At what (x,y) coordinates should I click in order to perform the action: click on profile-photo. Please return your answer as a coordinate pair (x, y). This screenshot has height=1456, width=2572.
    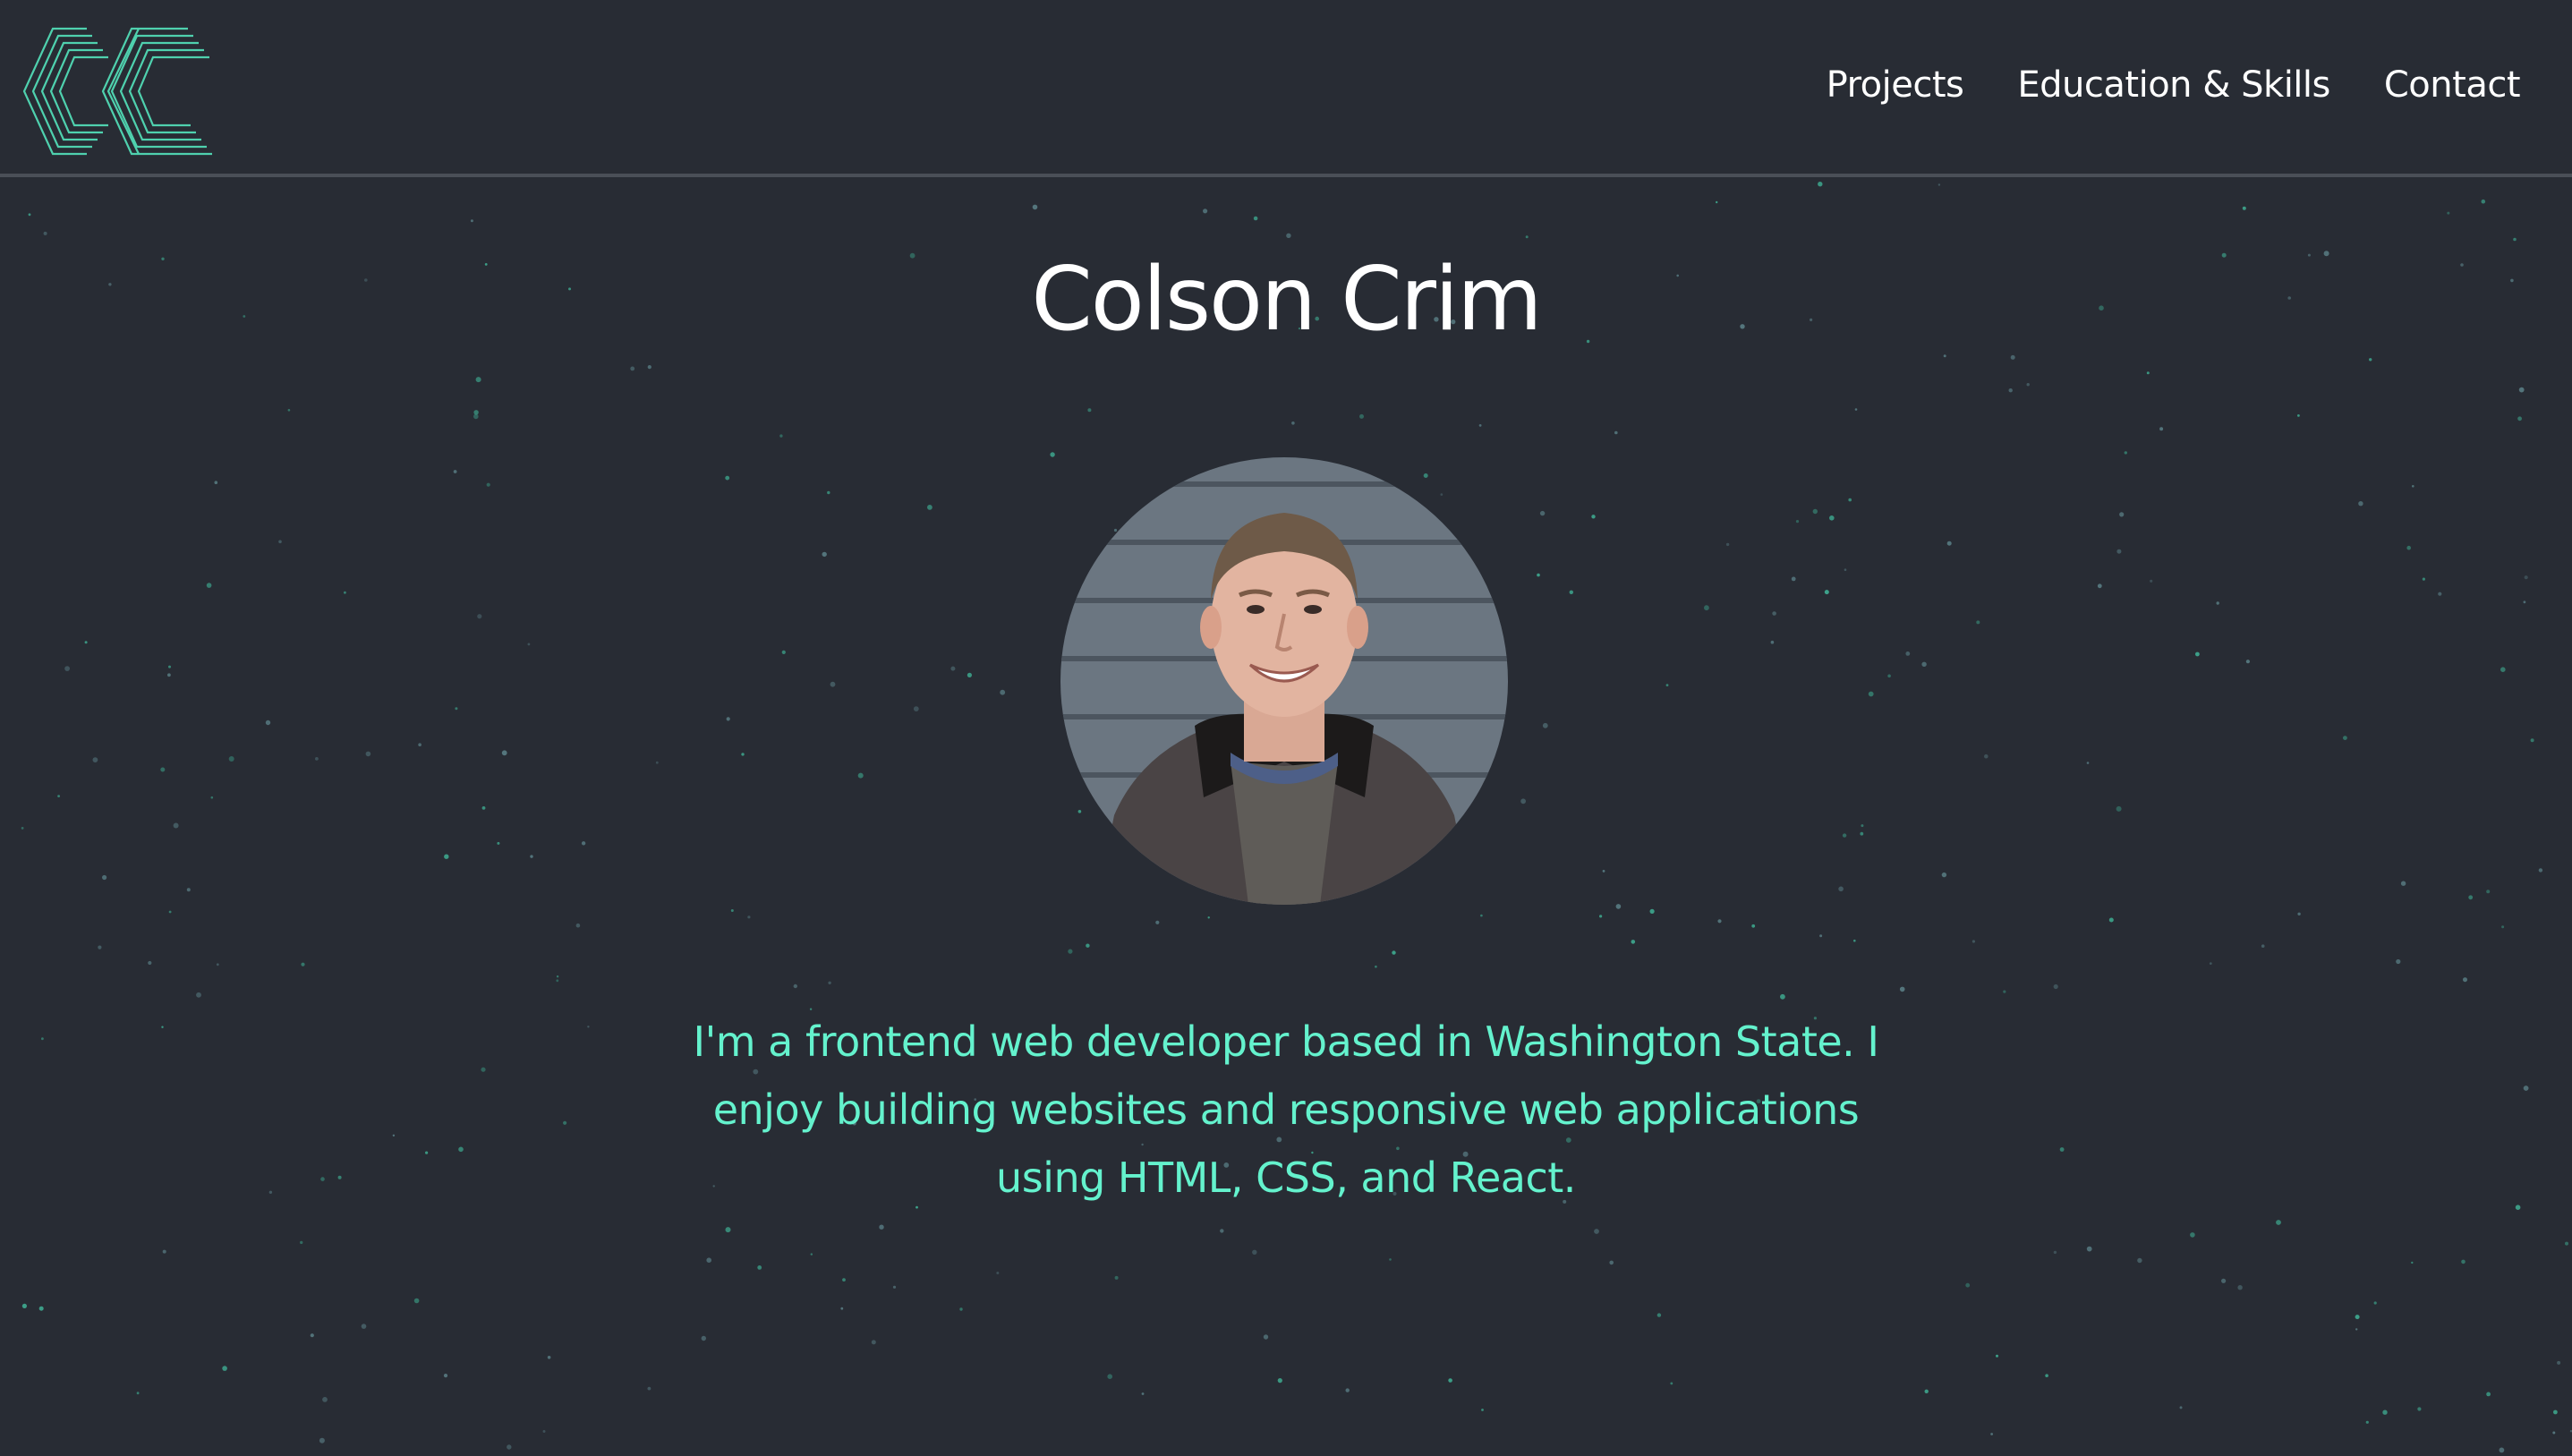
    Looking at the image, I should click on (1284, 681).